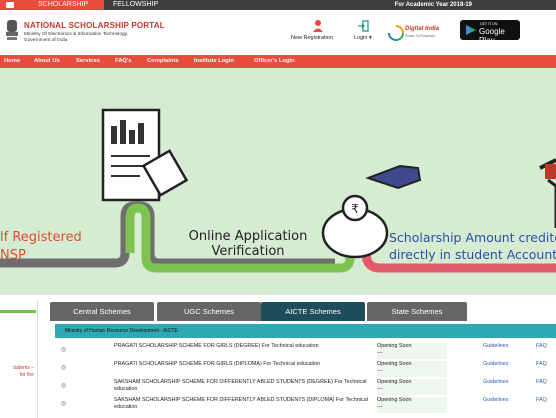 The image size is (556, 418). What do you see at coordinates (26, 375) in the screenshot?
I see `sidebar-text-line2: for the` at bounding box center [26, 375].